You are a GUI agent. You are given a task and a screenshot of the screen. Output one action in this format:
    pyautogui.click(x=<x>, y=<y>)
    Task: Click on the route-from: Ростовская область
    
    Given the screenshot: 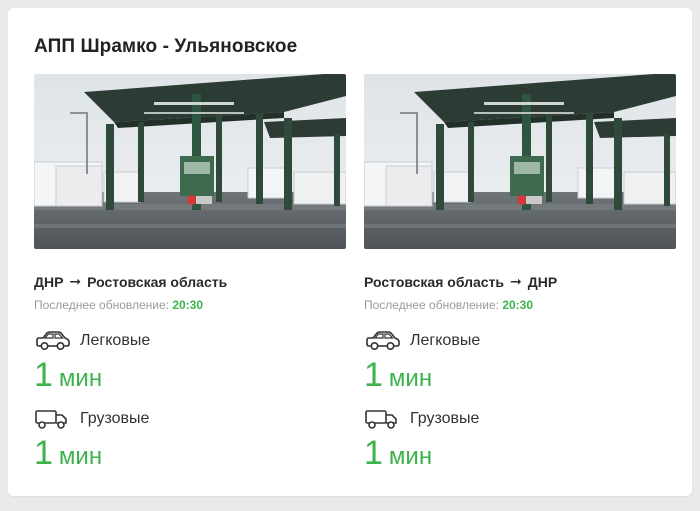 What is the action you would take?
    pyautogui.click(x=434, y=281)
    